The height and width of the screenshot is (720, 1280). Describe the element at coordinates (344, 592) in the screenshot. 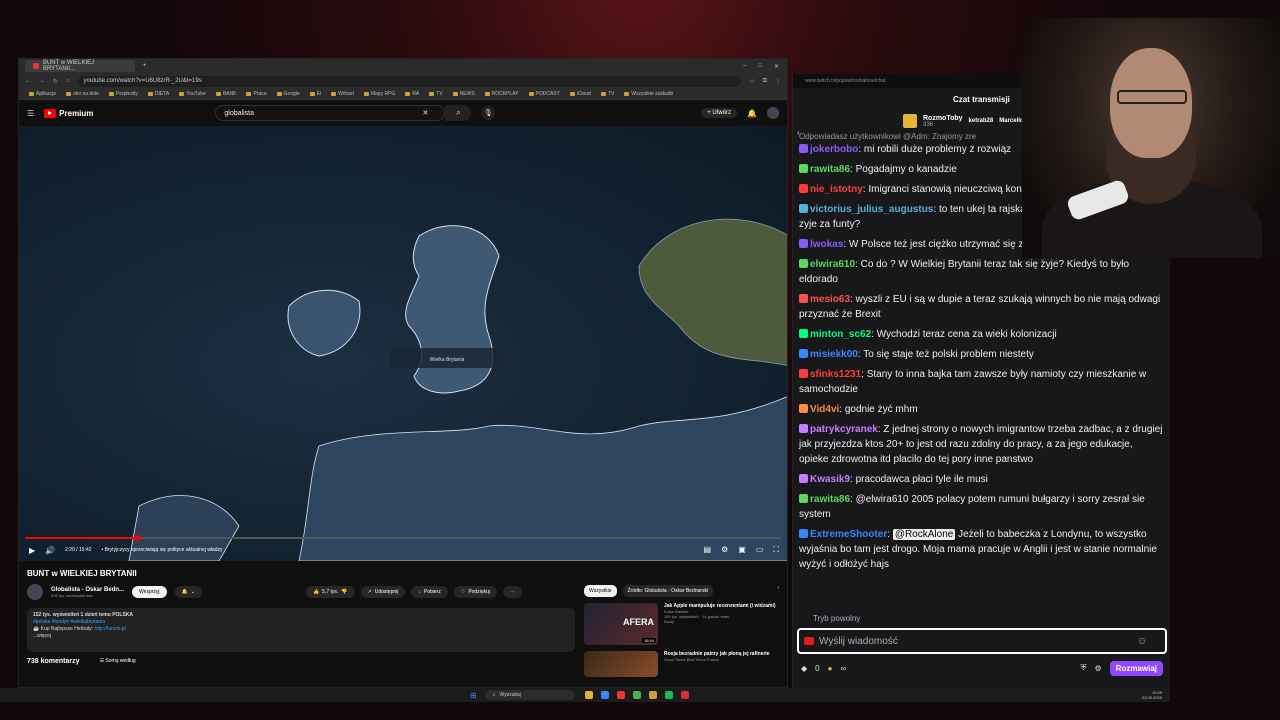

I see `thumbs-down-icon: 👎` at that location.